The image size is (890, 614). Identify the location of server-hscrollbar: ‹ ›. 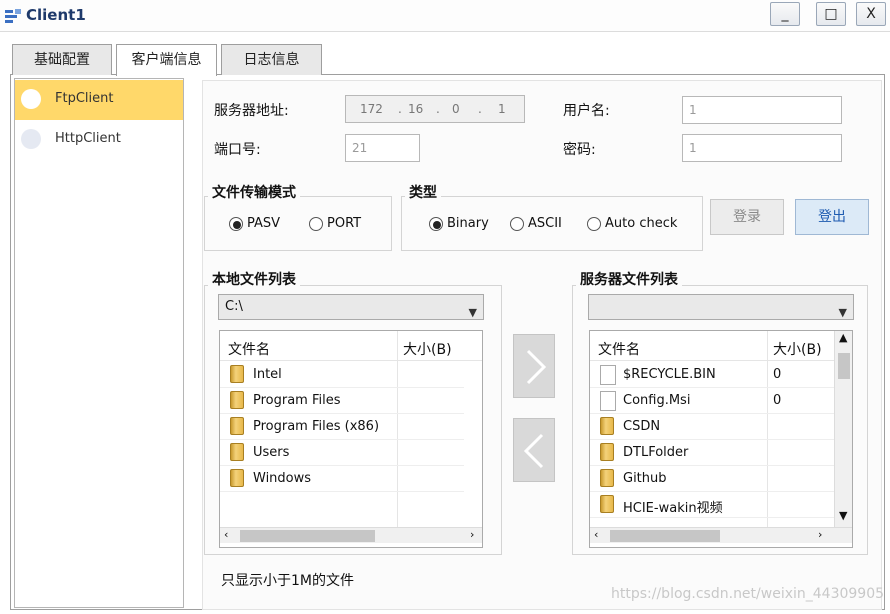
(721, 535).